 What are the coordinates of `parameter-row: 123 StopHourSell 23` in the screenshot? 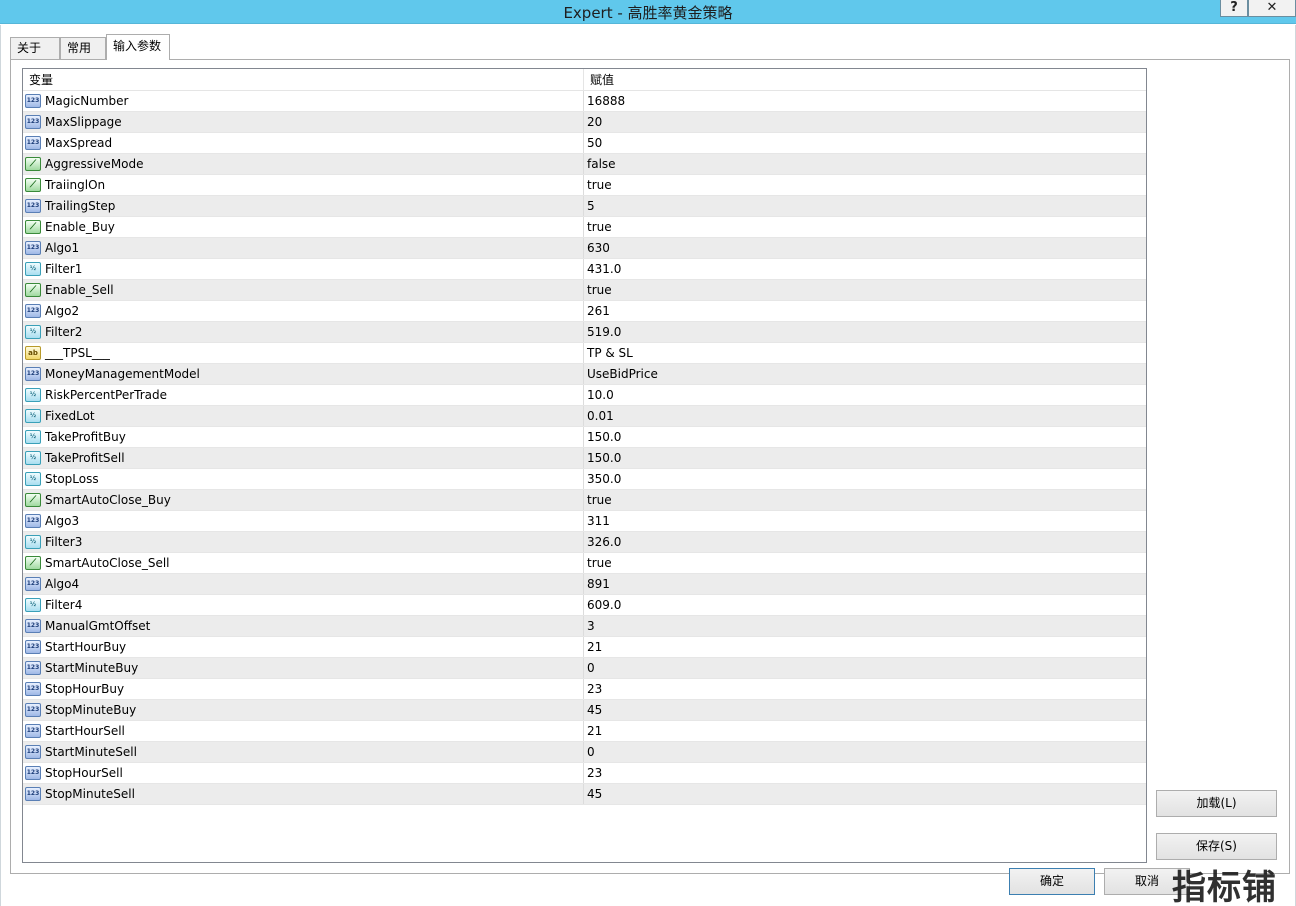 It's located at (584, 773).